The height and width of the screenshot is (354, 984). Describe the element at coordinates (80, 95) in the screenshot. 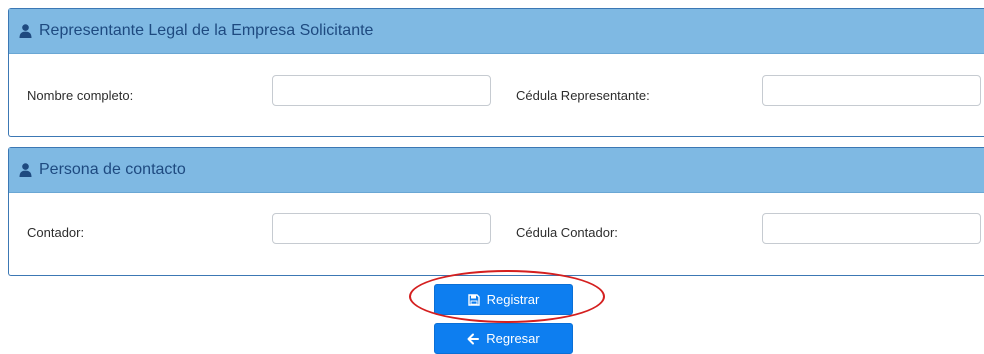

I see `full-name-label: Nombre completo:` at that location.